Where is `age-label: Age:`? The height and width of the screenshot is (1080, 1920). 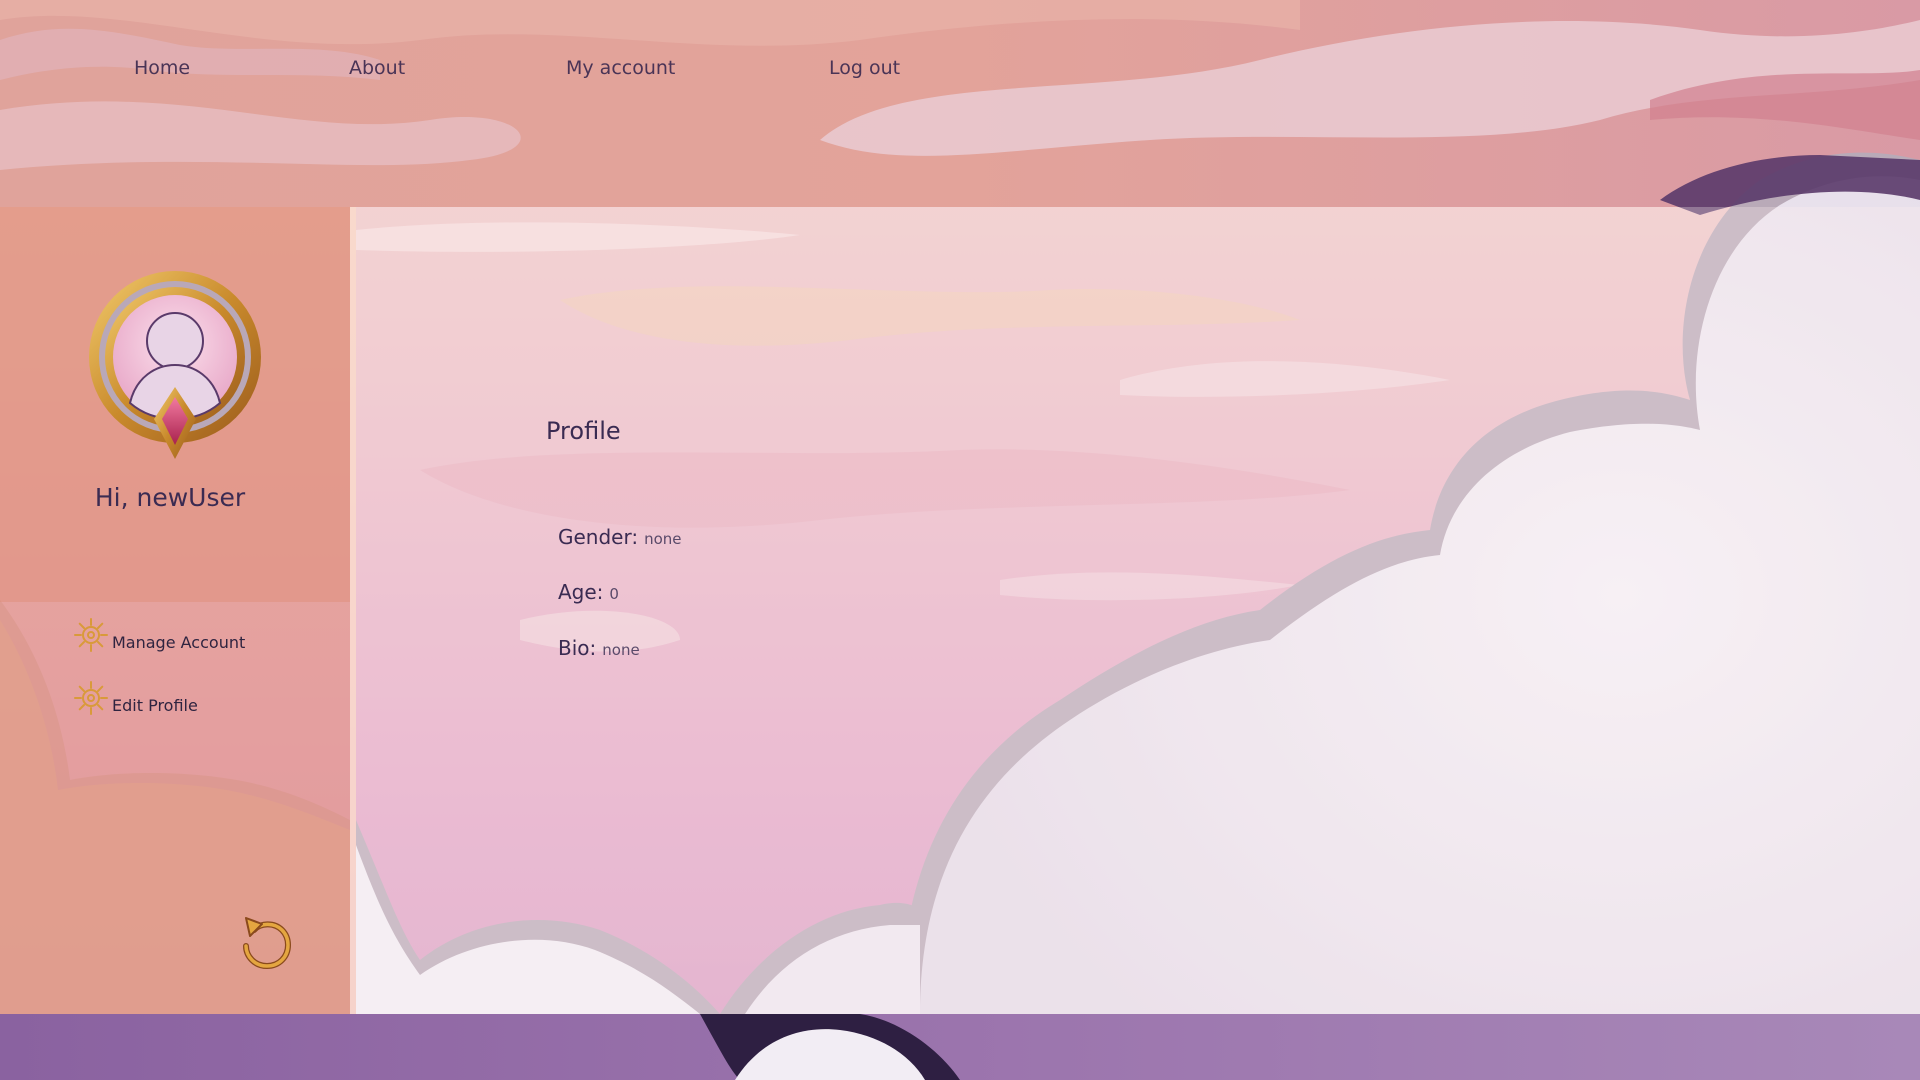
age-label: Age: is located at coordinates (581, 592).